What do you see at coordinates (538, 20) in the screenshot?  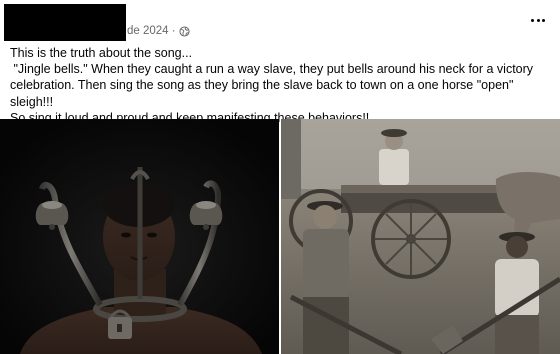 I see `more-options-button` at bounding box center [538, 20].